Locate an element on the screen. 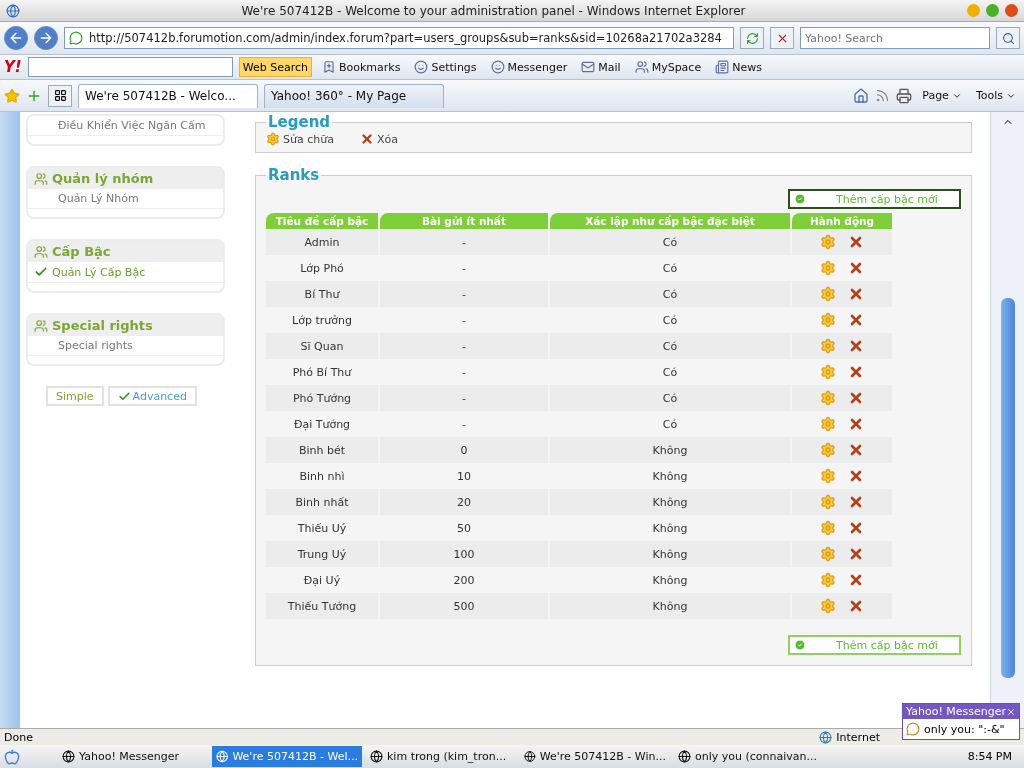 Image resolution: width=1024 pixels, height=768 pixels. sidebar-title: Cấp Bậc is located at coordinates (81, 251).